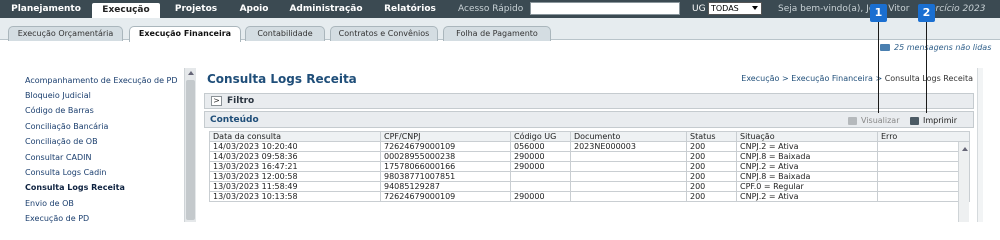 The width and height of the screenshot is (1000, 240). What do you see at coordinates (807, 186) in the screenshot?
I see `table-cell: CPF.0 = Regular` at bounding box center [807, 186].